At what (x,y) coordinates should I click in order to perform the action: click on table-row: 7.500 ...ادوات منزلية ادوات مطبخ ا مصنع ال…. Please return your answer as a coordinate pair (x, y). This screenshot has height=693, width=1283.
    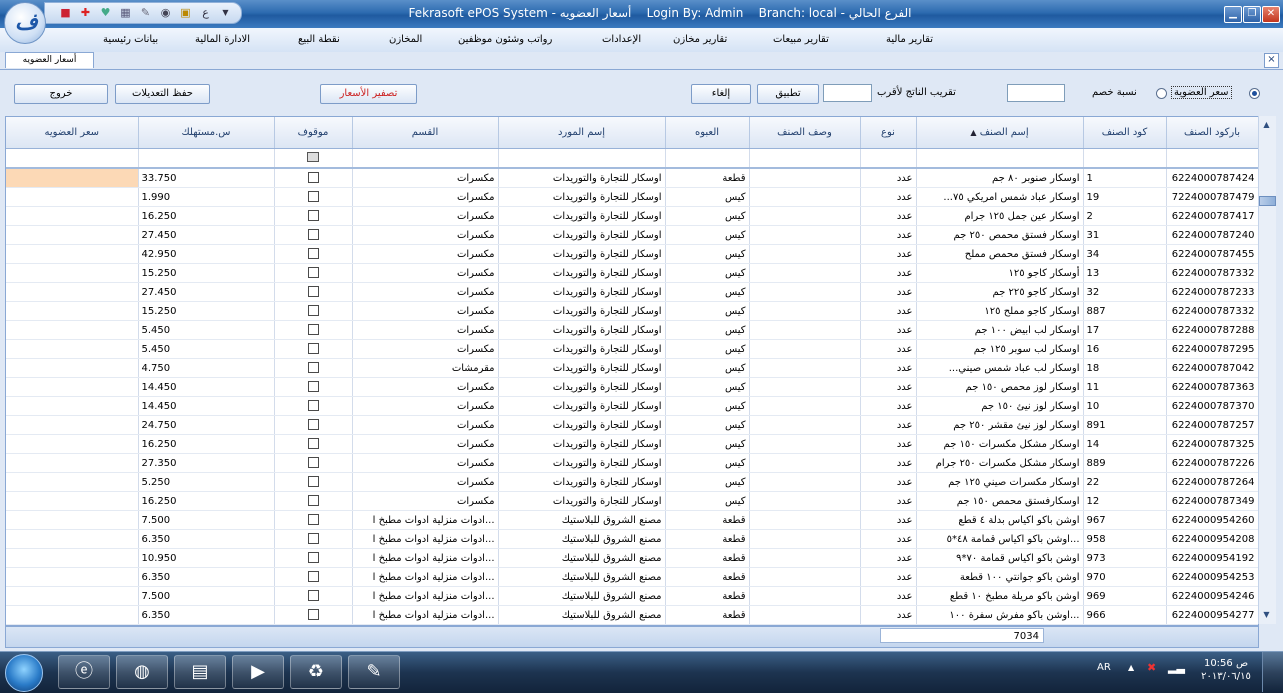
    Looking at the image, I should click on (632, 520).